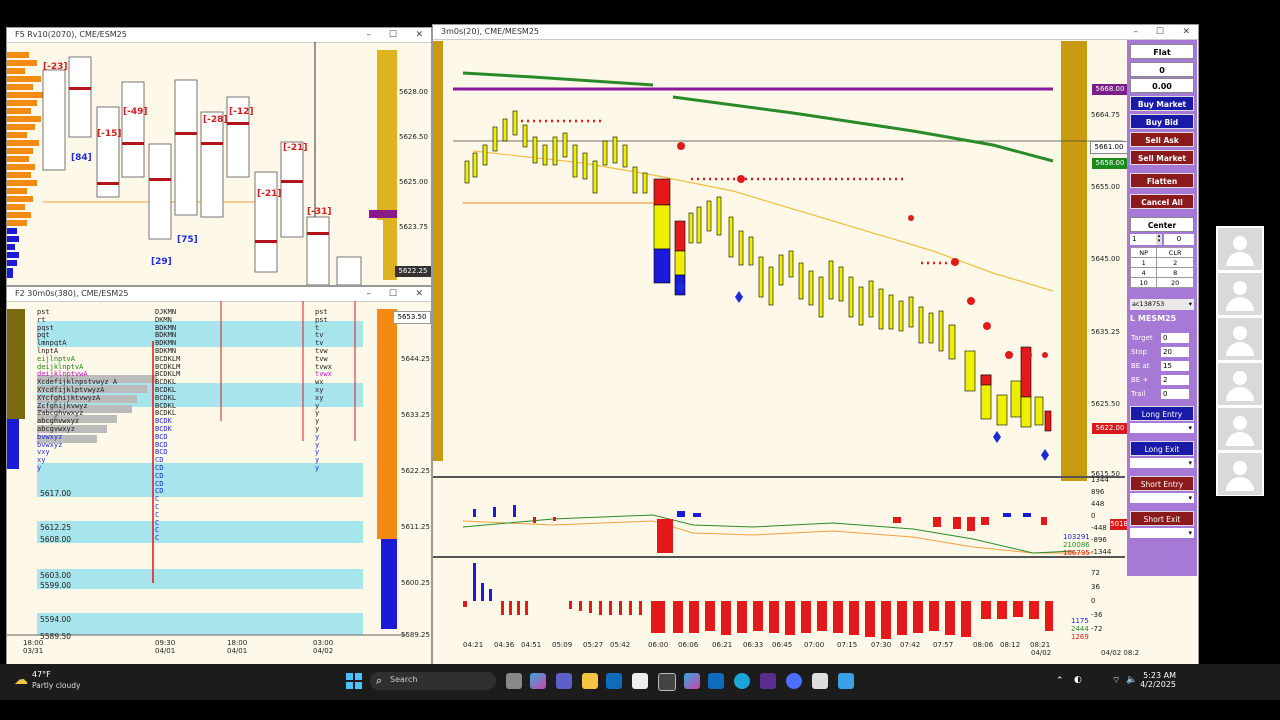 This screenshot has width=1280, height=720. What do you see at coordinates (413, 182) in the screenshot?
I see `price-tick: 5625.00` at bounding box center [413, 182].